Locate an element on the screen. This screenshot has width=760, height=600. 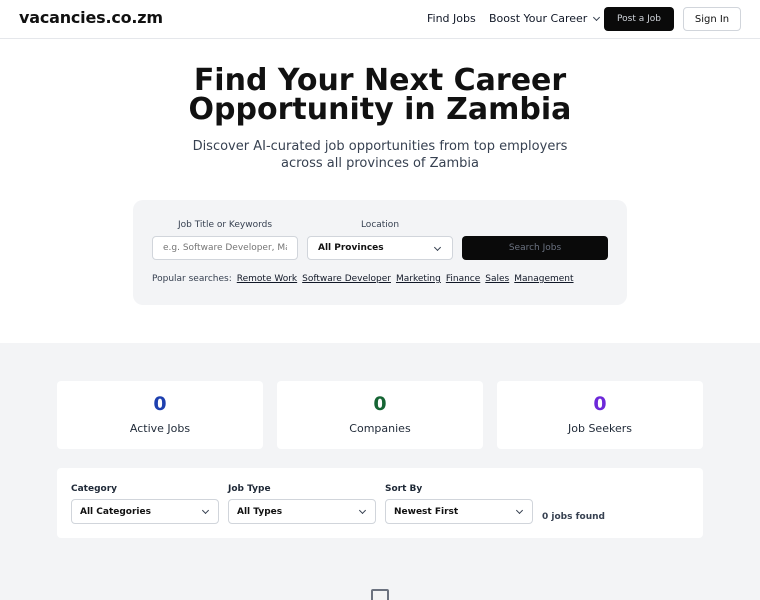
nav-find-jobs: Find Jobs is located at coordinates (451, 18).